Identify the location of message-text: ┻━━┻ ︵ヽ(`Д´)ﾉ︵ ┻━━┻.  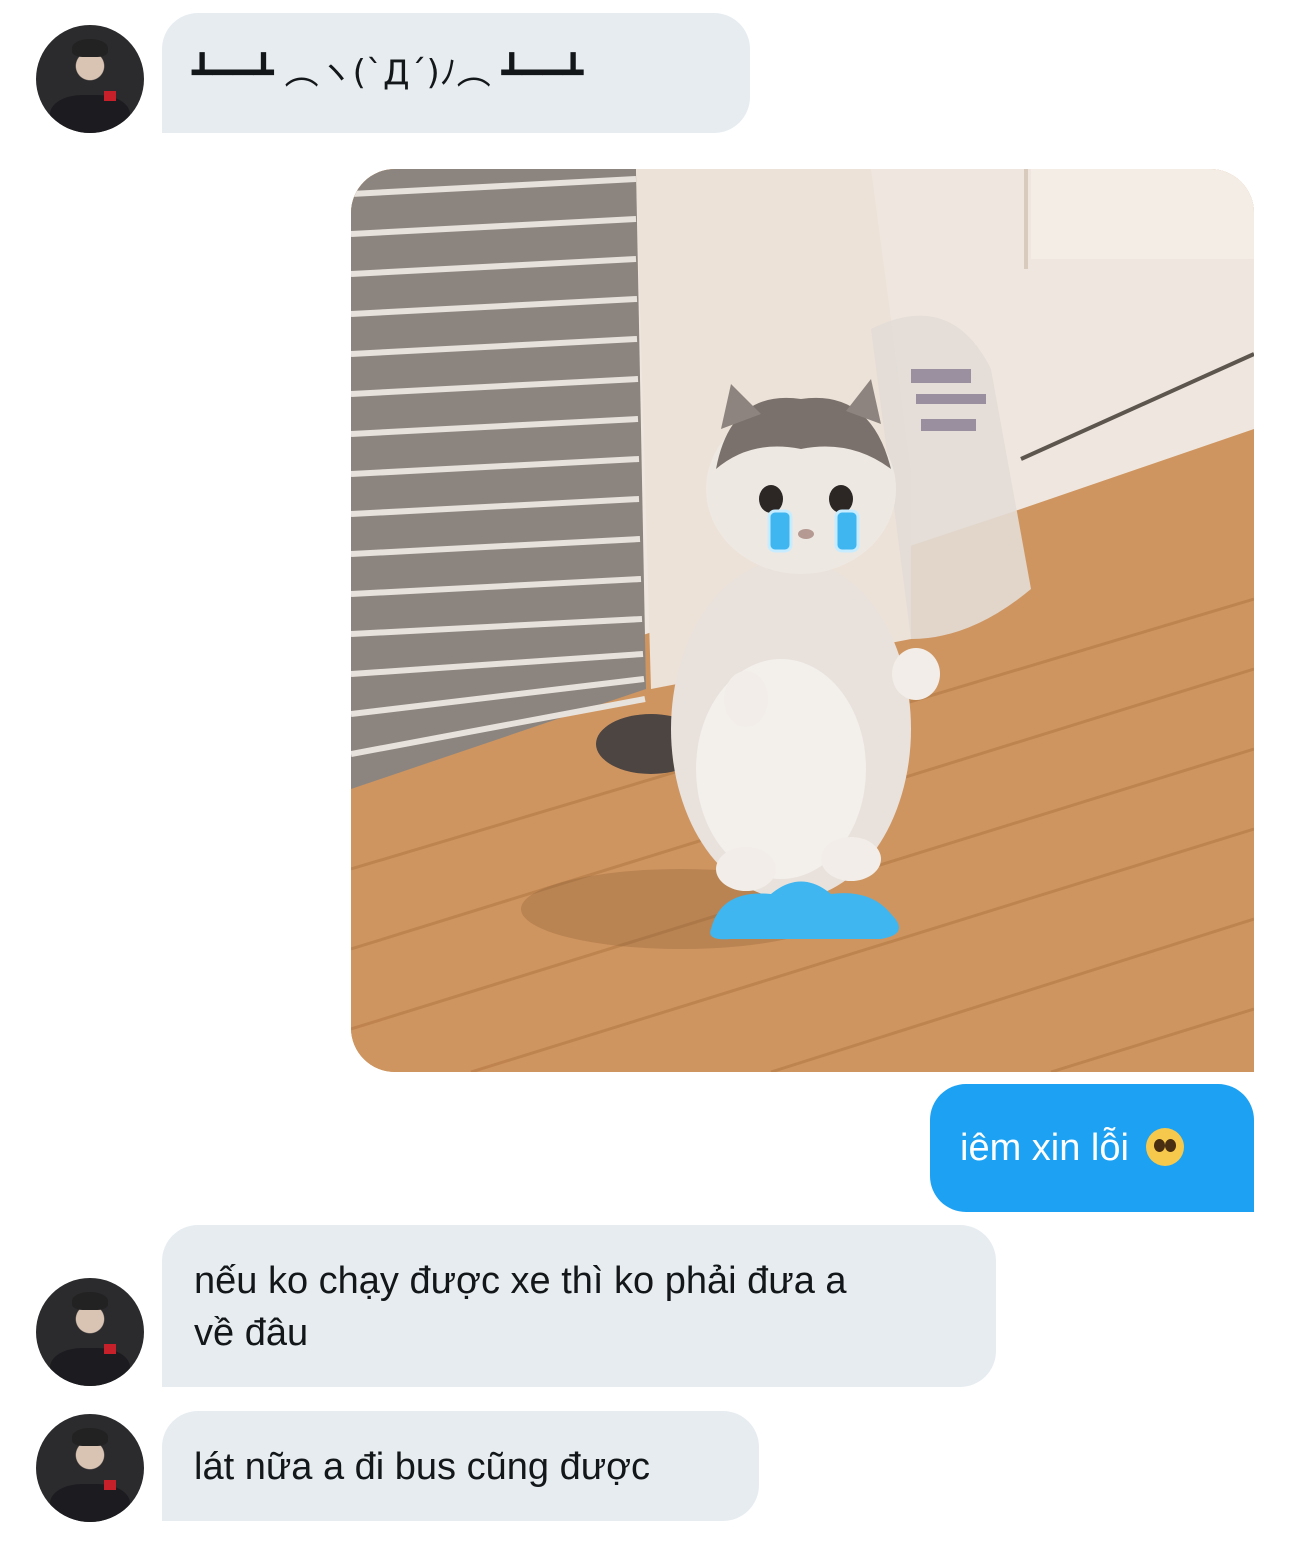
(388, 73).